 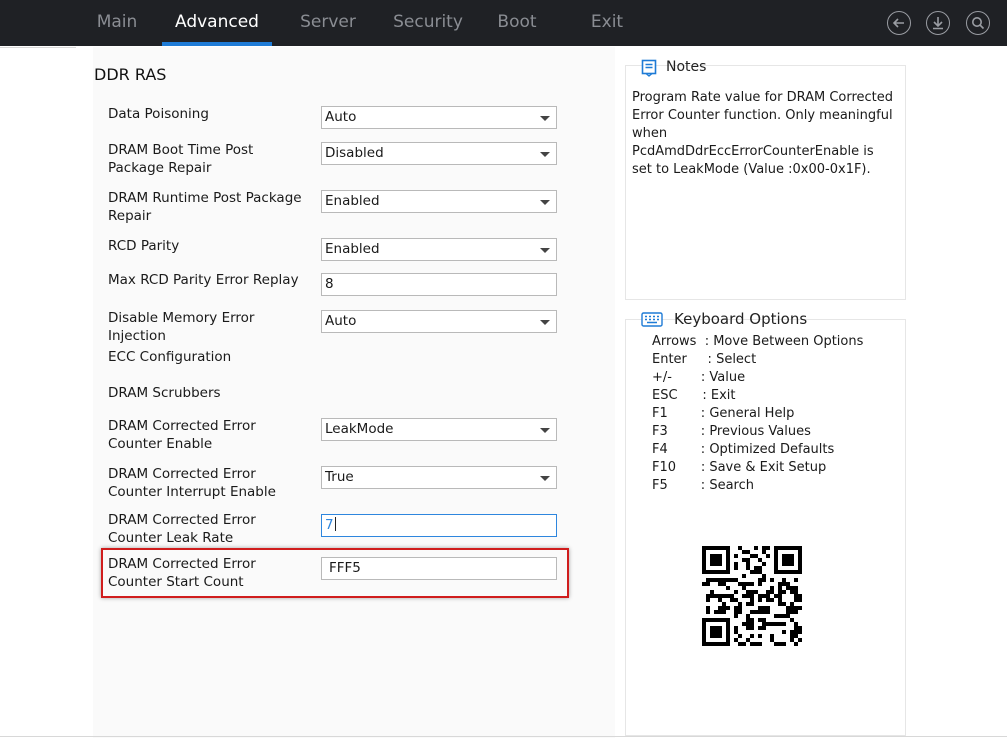 I want to click on field-value: True, so click(x=339, y=477).